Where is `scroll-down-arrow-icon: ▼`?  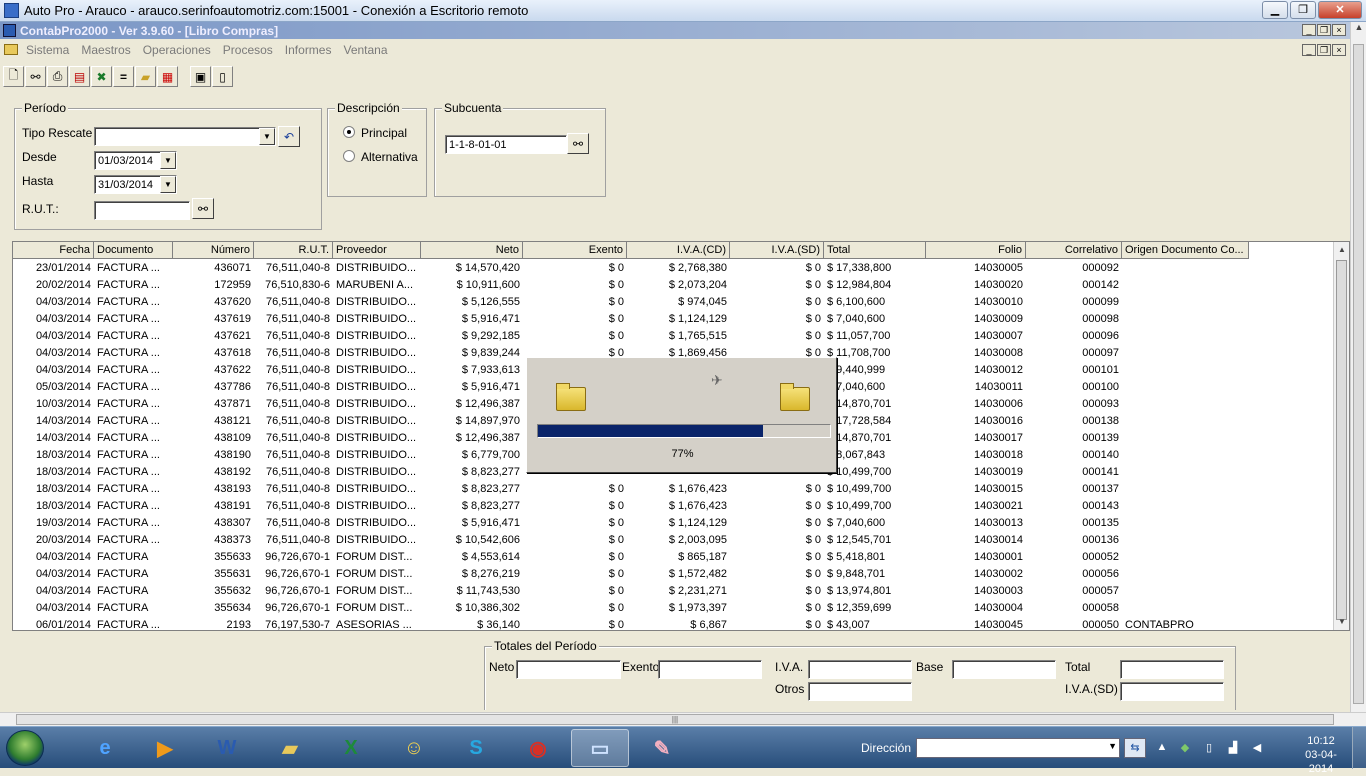
scroll-down-arrow-icon: ▼ is located at coordinates (1341, 622).